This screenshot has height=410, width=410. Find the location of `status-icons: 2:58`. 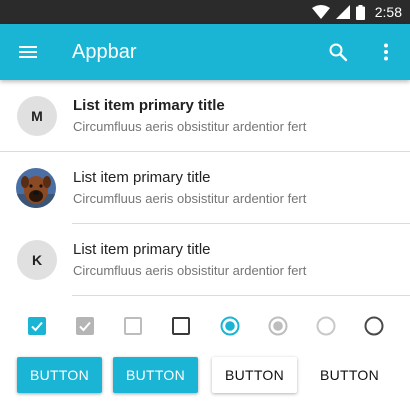

status-icons: 2:58 is located at coordinates (356, 12).